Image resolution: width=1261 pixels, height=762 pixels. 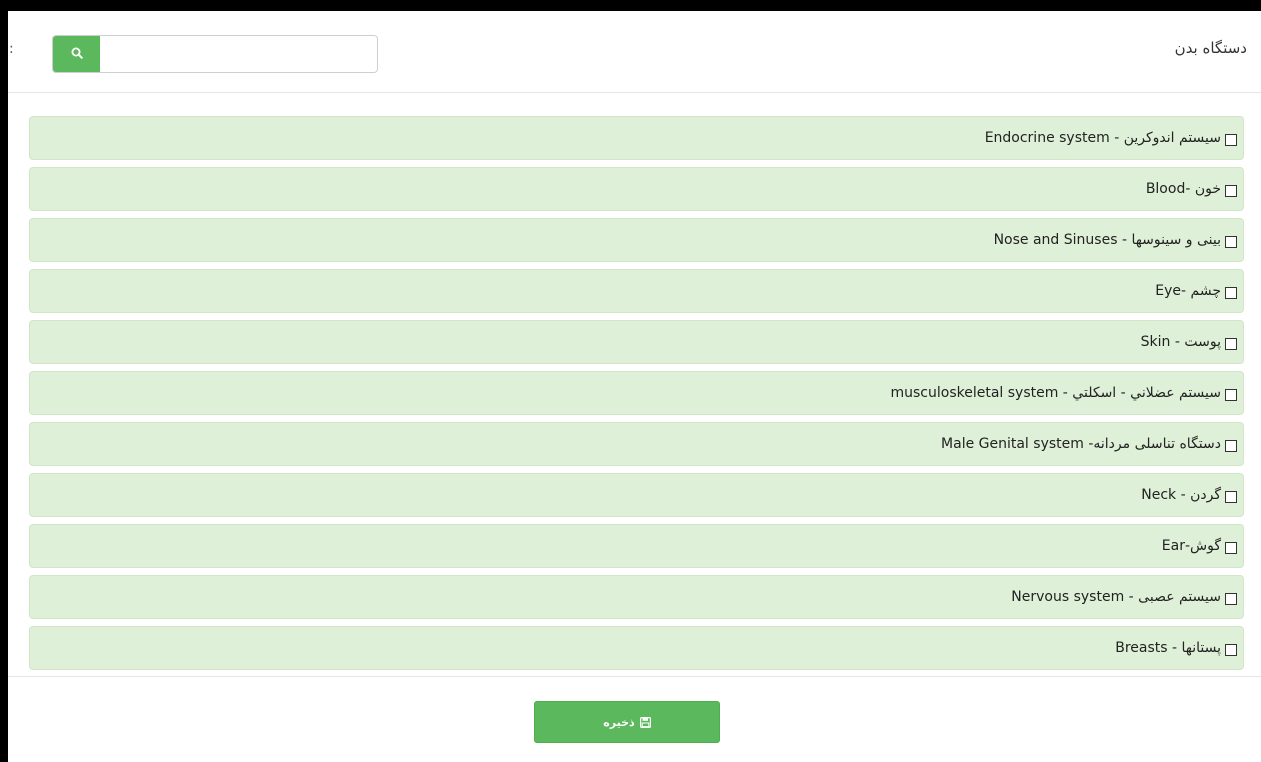 I want to click on list-item: بینی و سینوسها - Nose and Sinuses, so click(x=636, y=240).